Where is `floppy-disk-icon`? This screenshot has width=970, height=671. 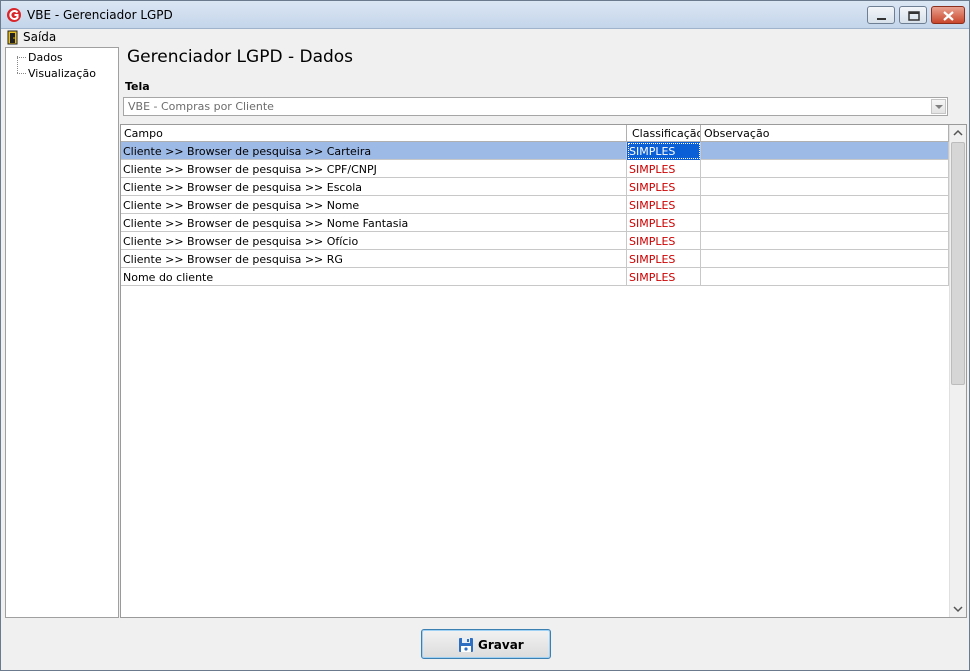 floppy-disk-icon is located at coordinates (466, 645).